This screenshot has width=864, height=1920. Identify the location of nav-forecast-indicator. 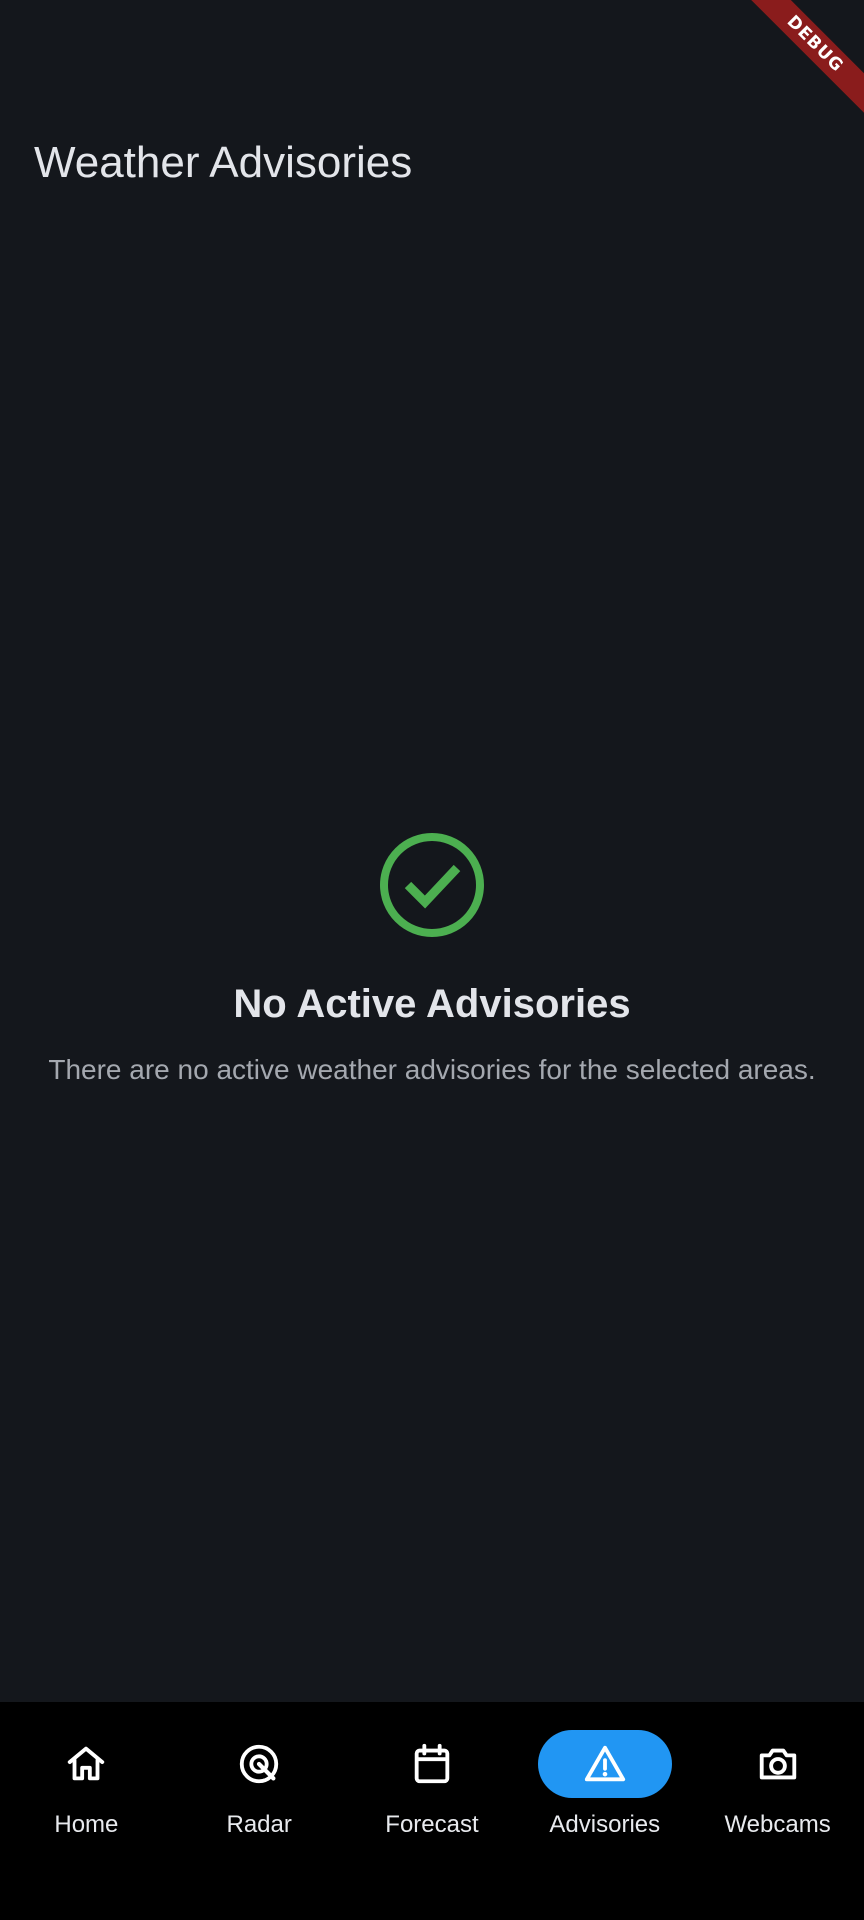
(432, 1764).